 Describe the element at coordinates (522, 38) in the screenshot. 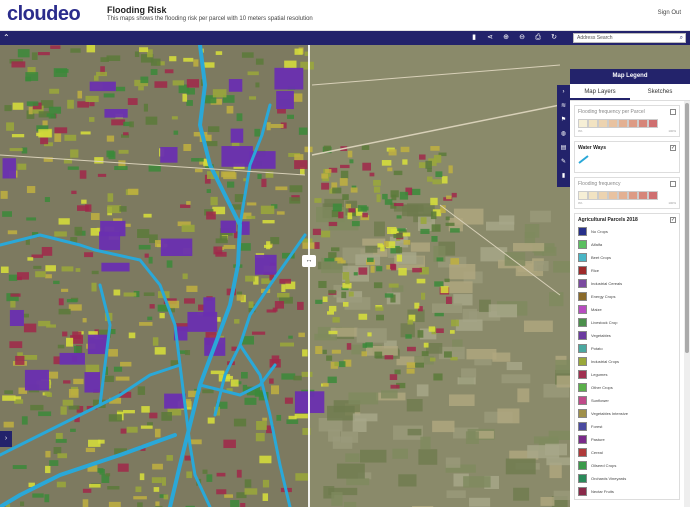

I see `zoom-out-icon: ⊖` at that location.